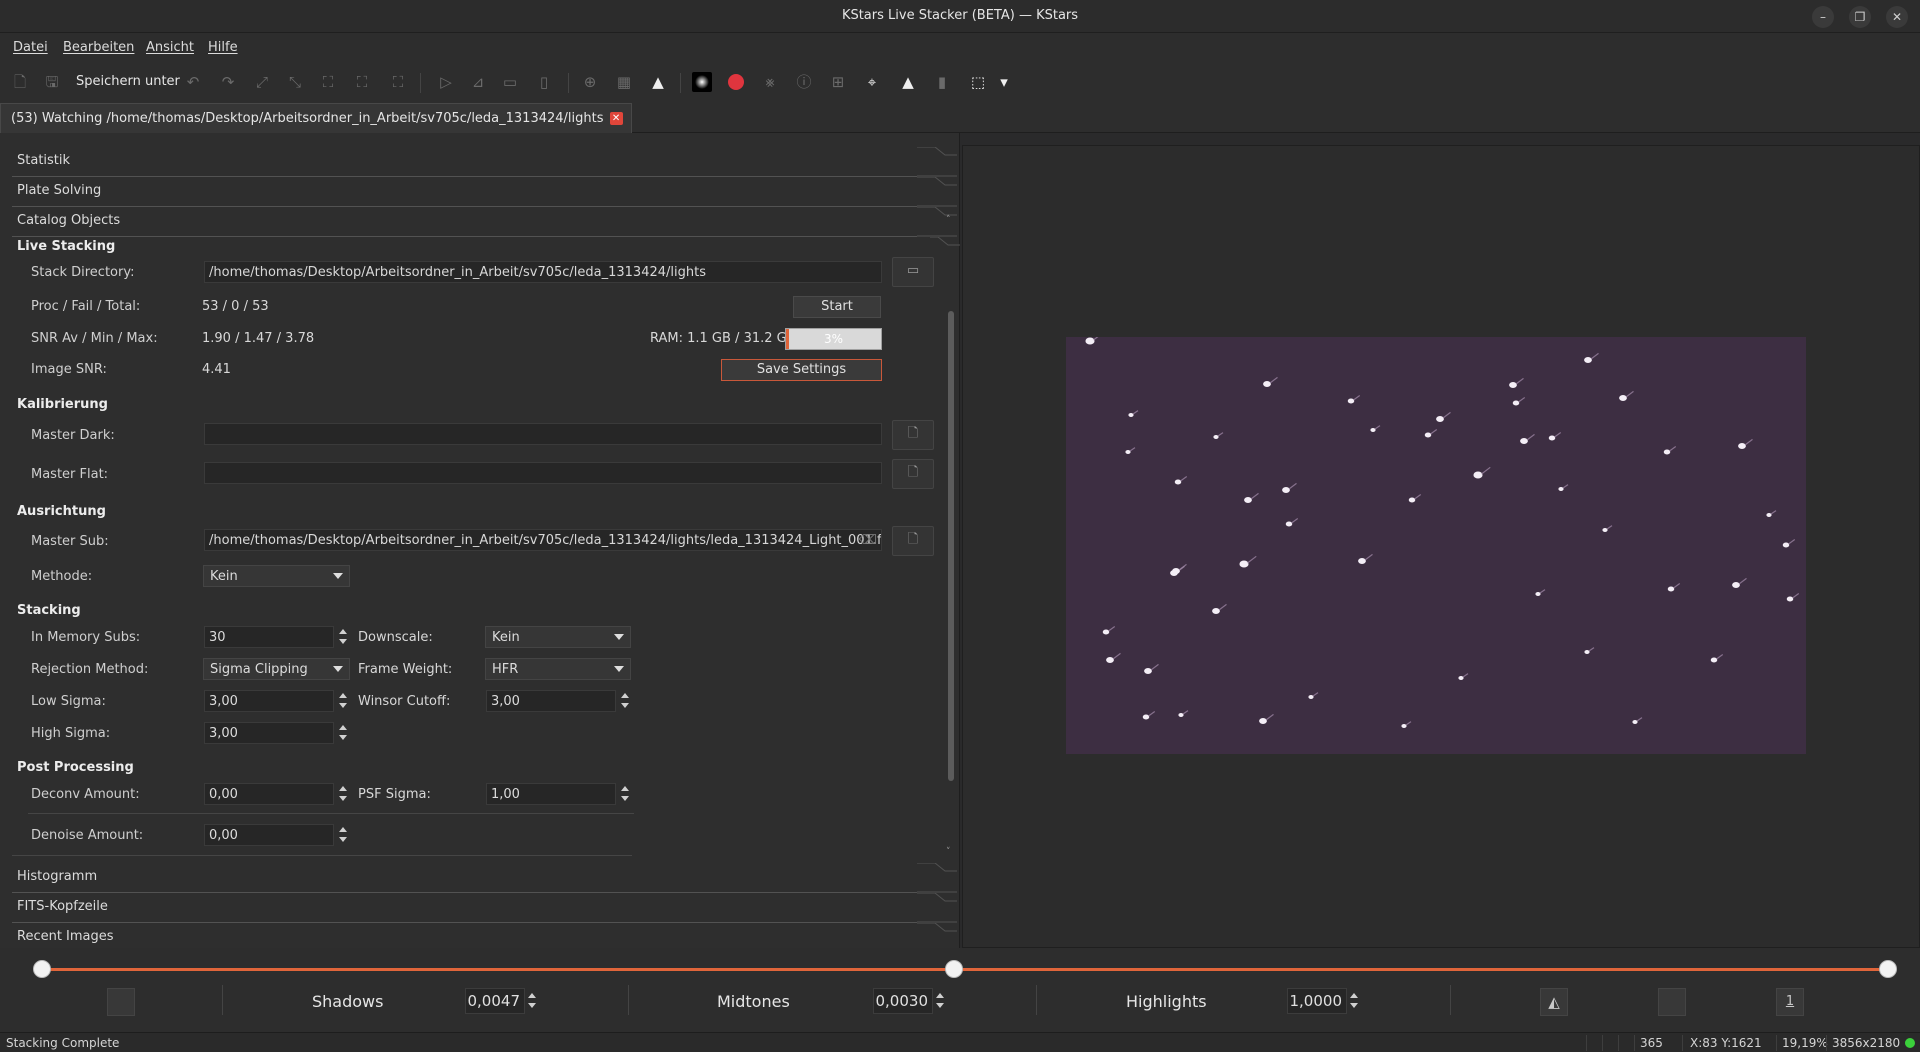 The width and height of the screenshot is (1920, 1052). What do you see at coordinates (837, 307) in the screenshot?
I see `start-button: Start` at bounding box center [837, 307].